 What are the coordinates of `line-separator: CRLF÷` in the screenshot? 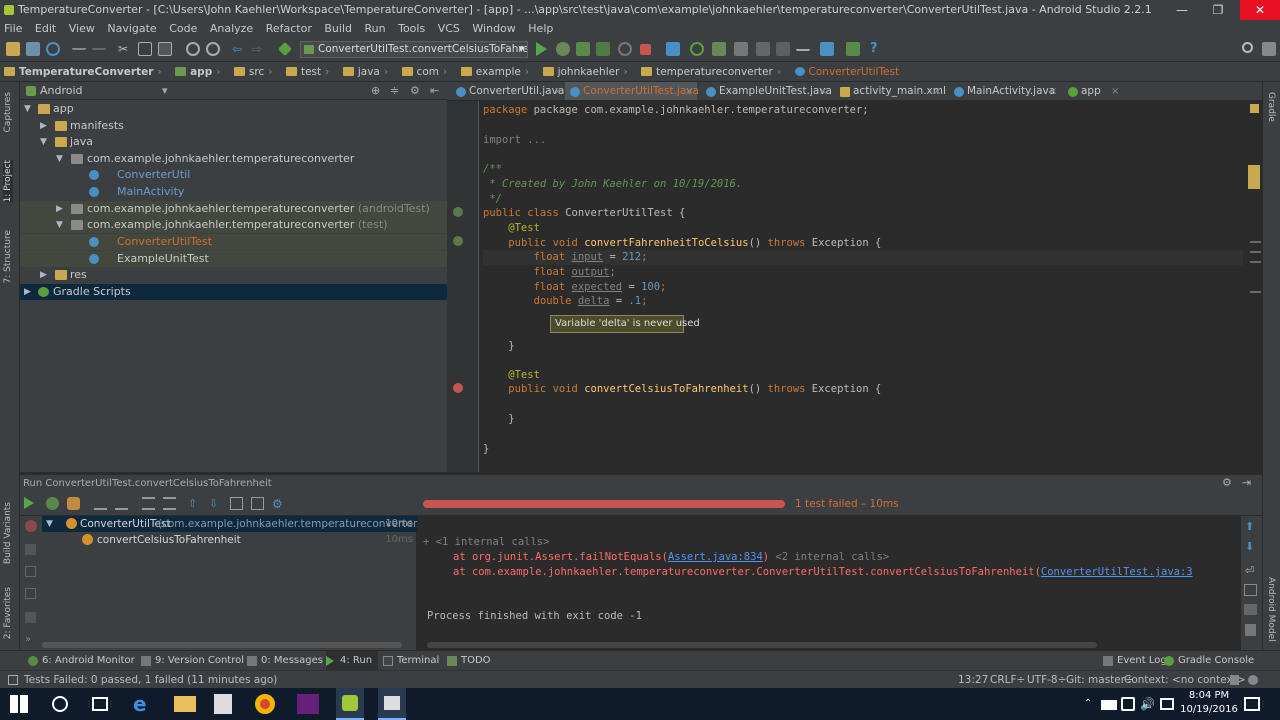 It's located at (1007, 680).